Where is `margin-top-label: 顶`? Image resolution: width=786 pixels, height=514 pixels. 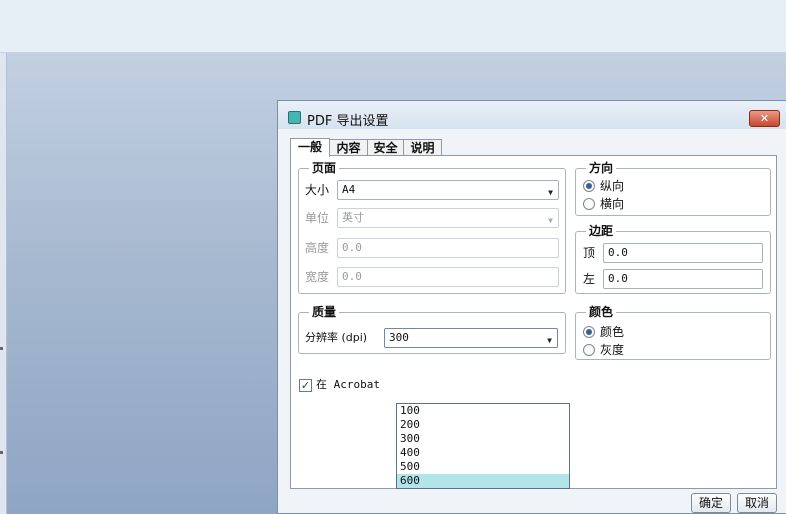
margin-top-label: 顶 is located at coordinates (589, 253).